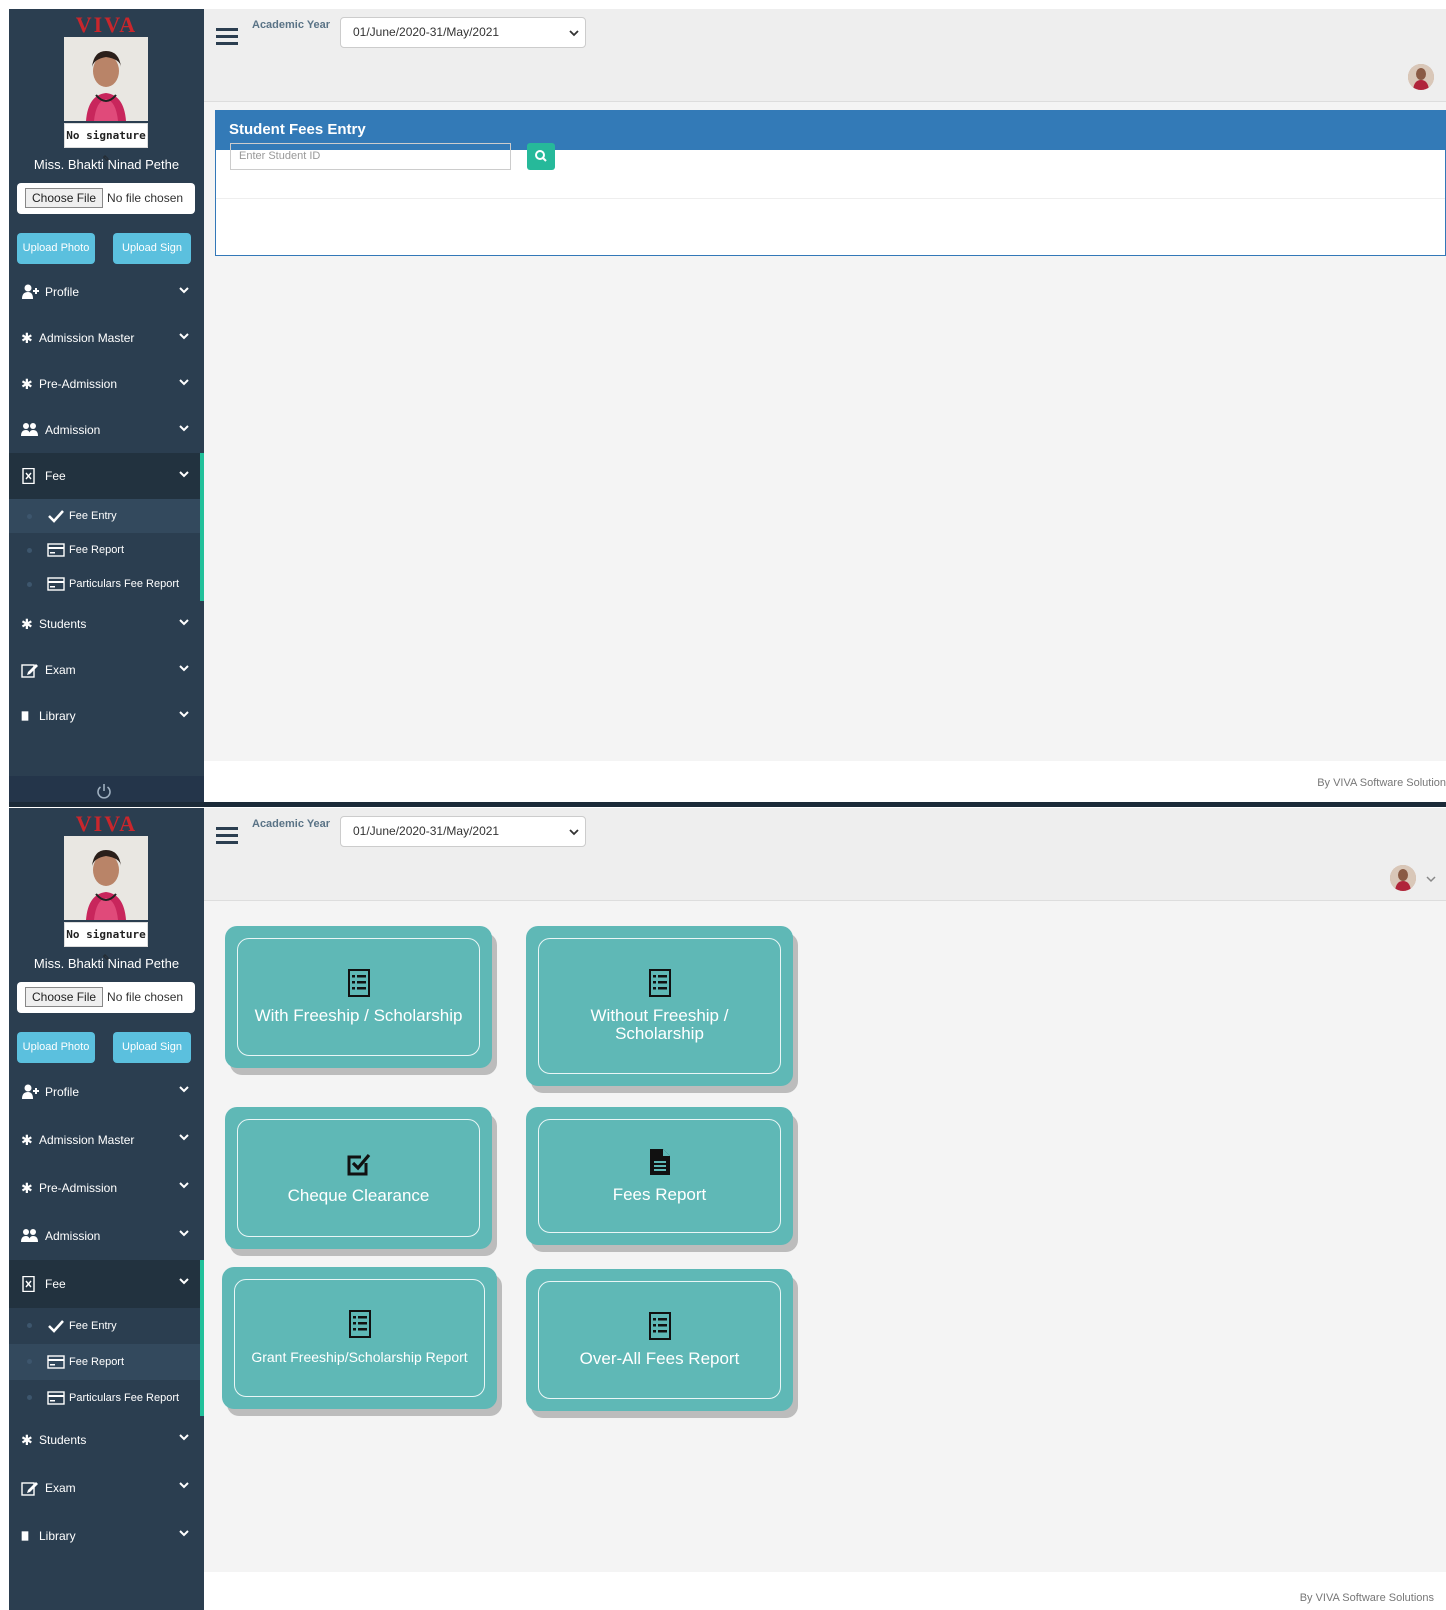 The height and width of the screenshot is (1610, 1446). I want to click on tile-body: Without Freeship / Scholarship, so click(659, 1006).